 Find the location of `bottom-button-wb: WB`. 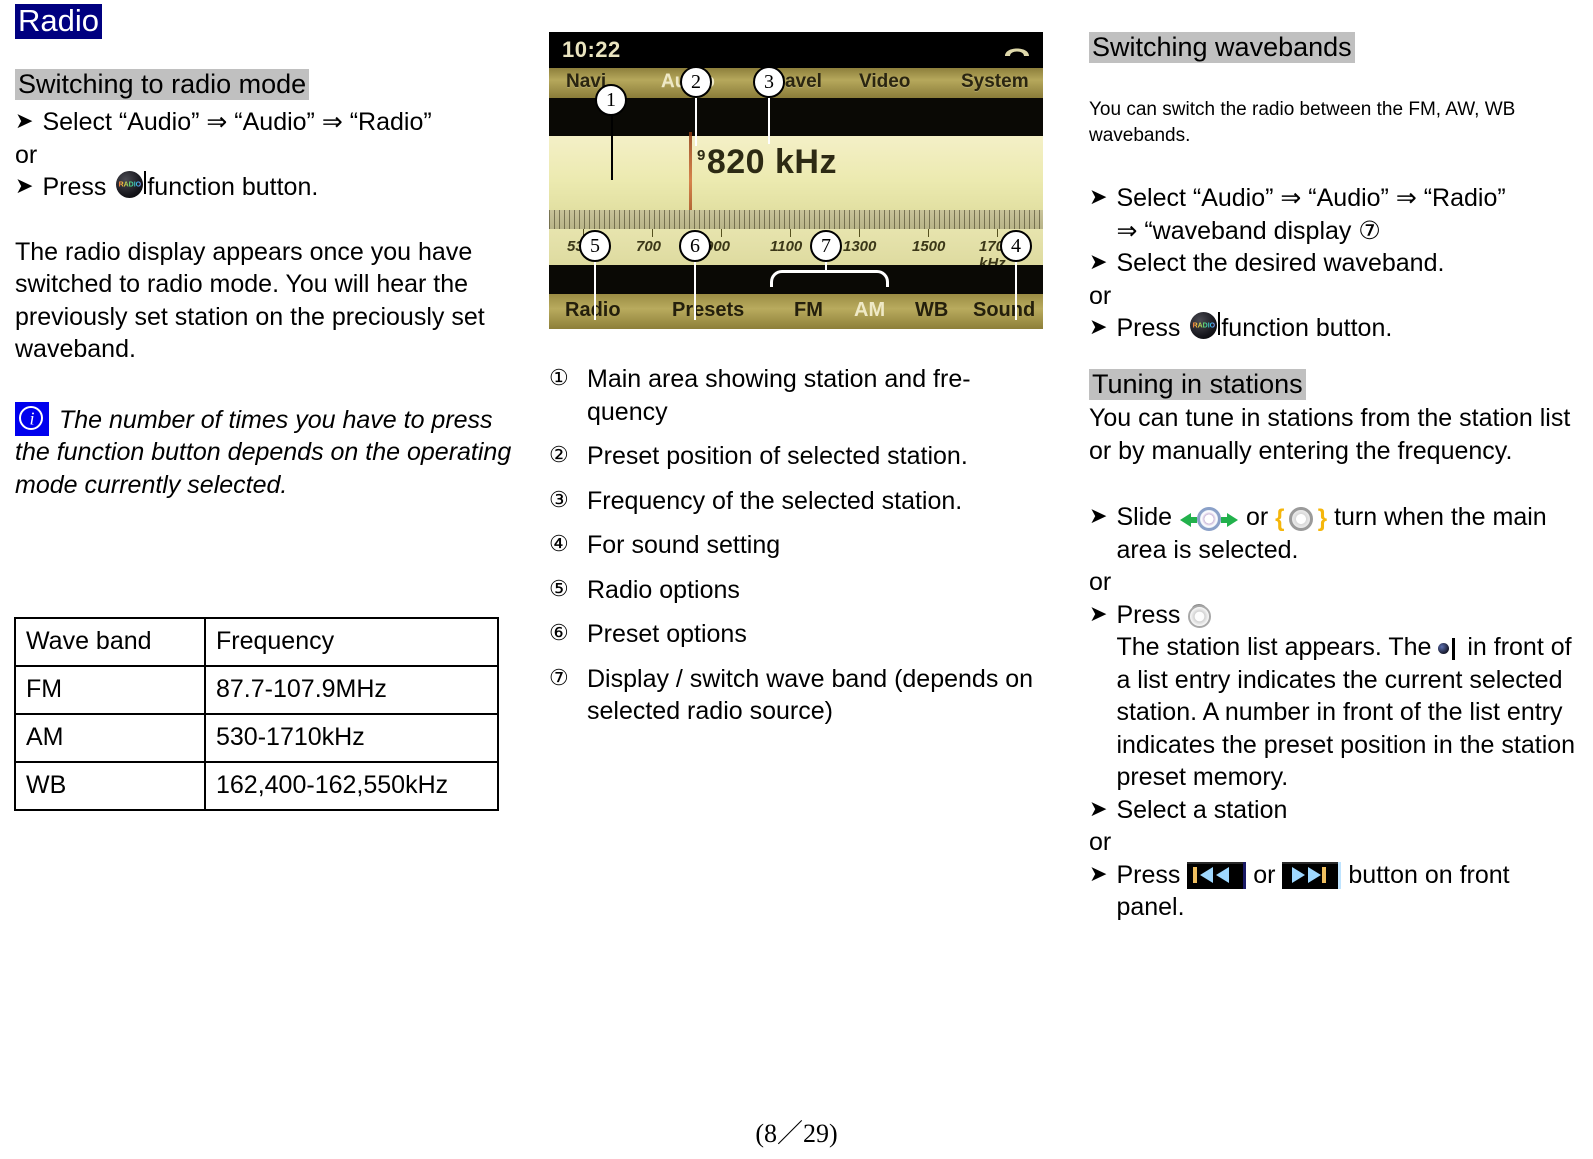

bottom-button-wb: WB is located at coordinates (931, 310).